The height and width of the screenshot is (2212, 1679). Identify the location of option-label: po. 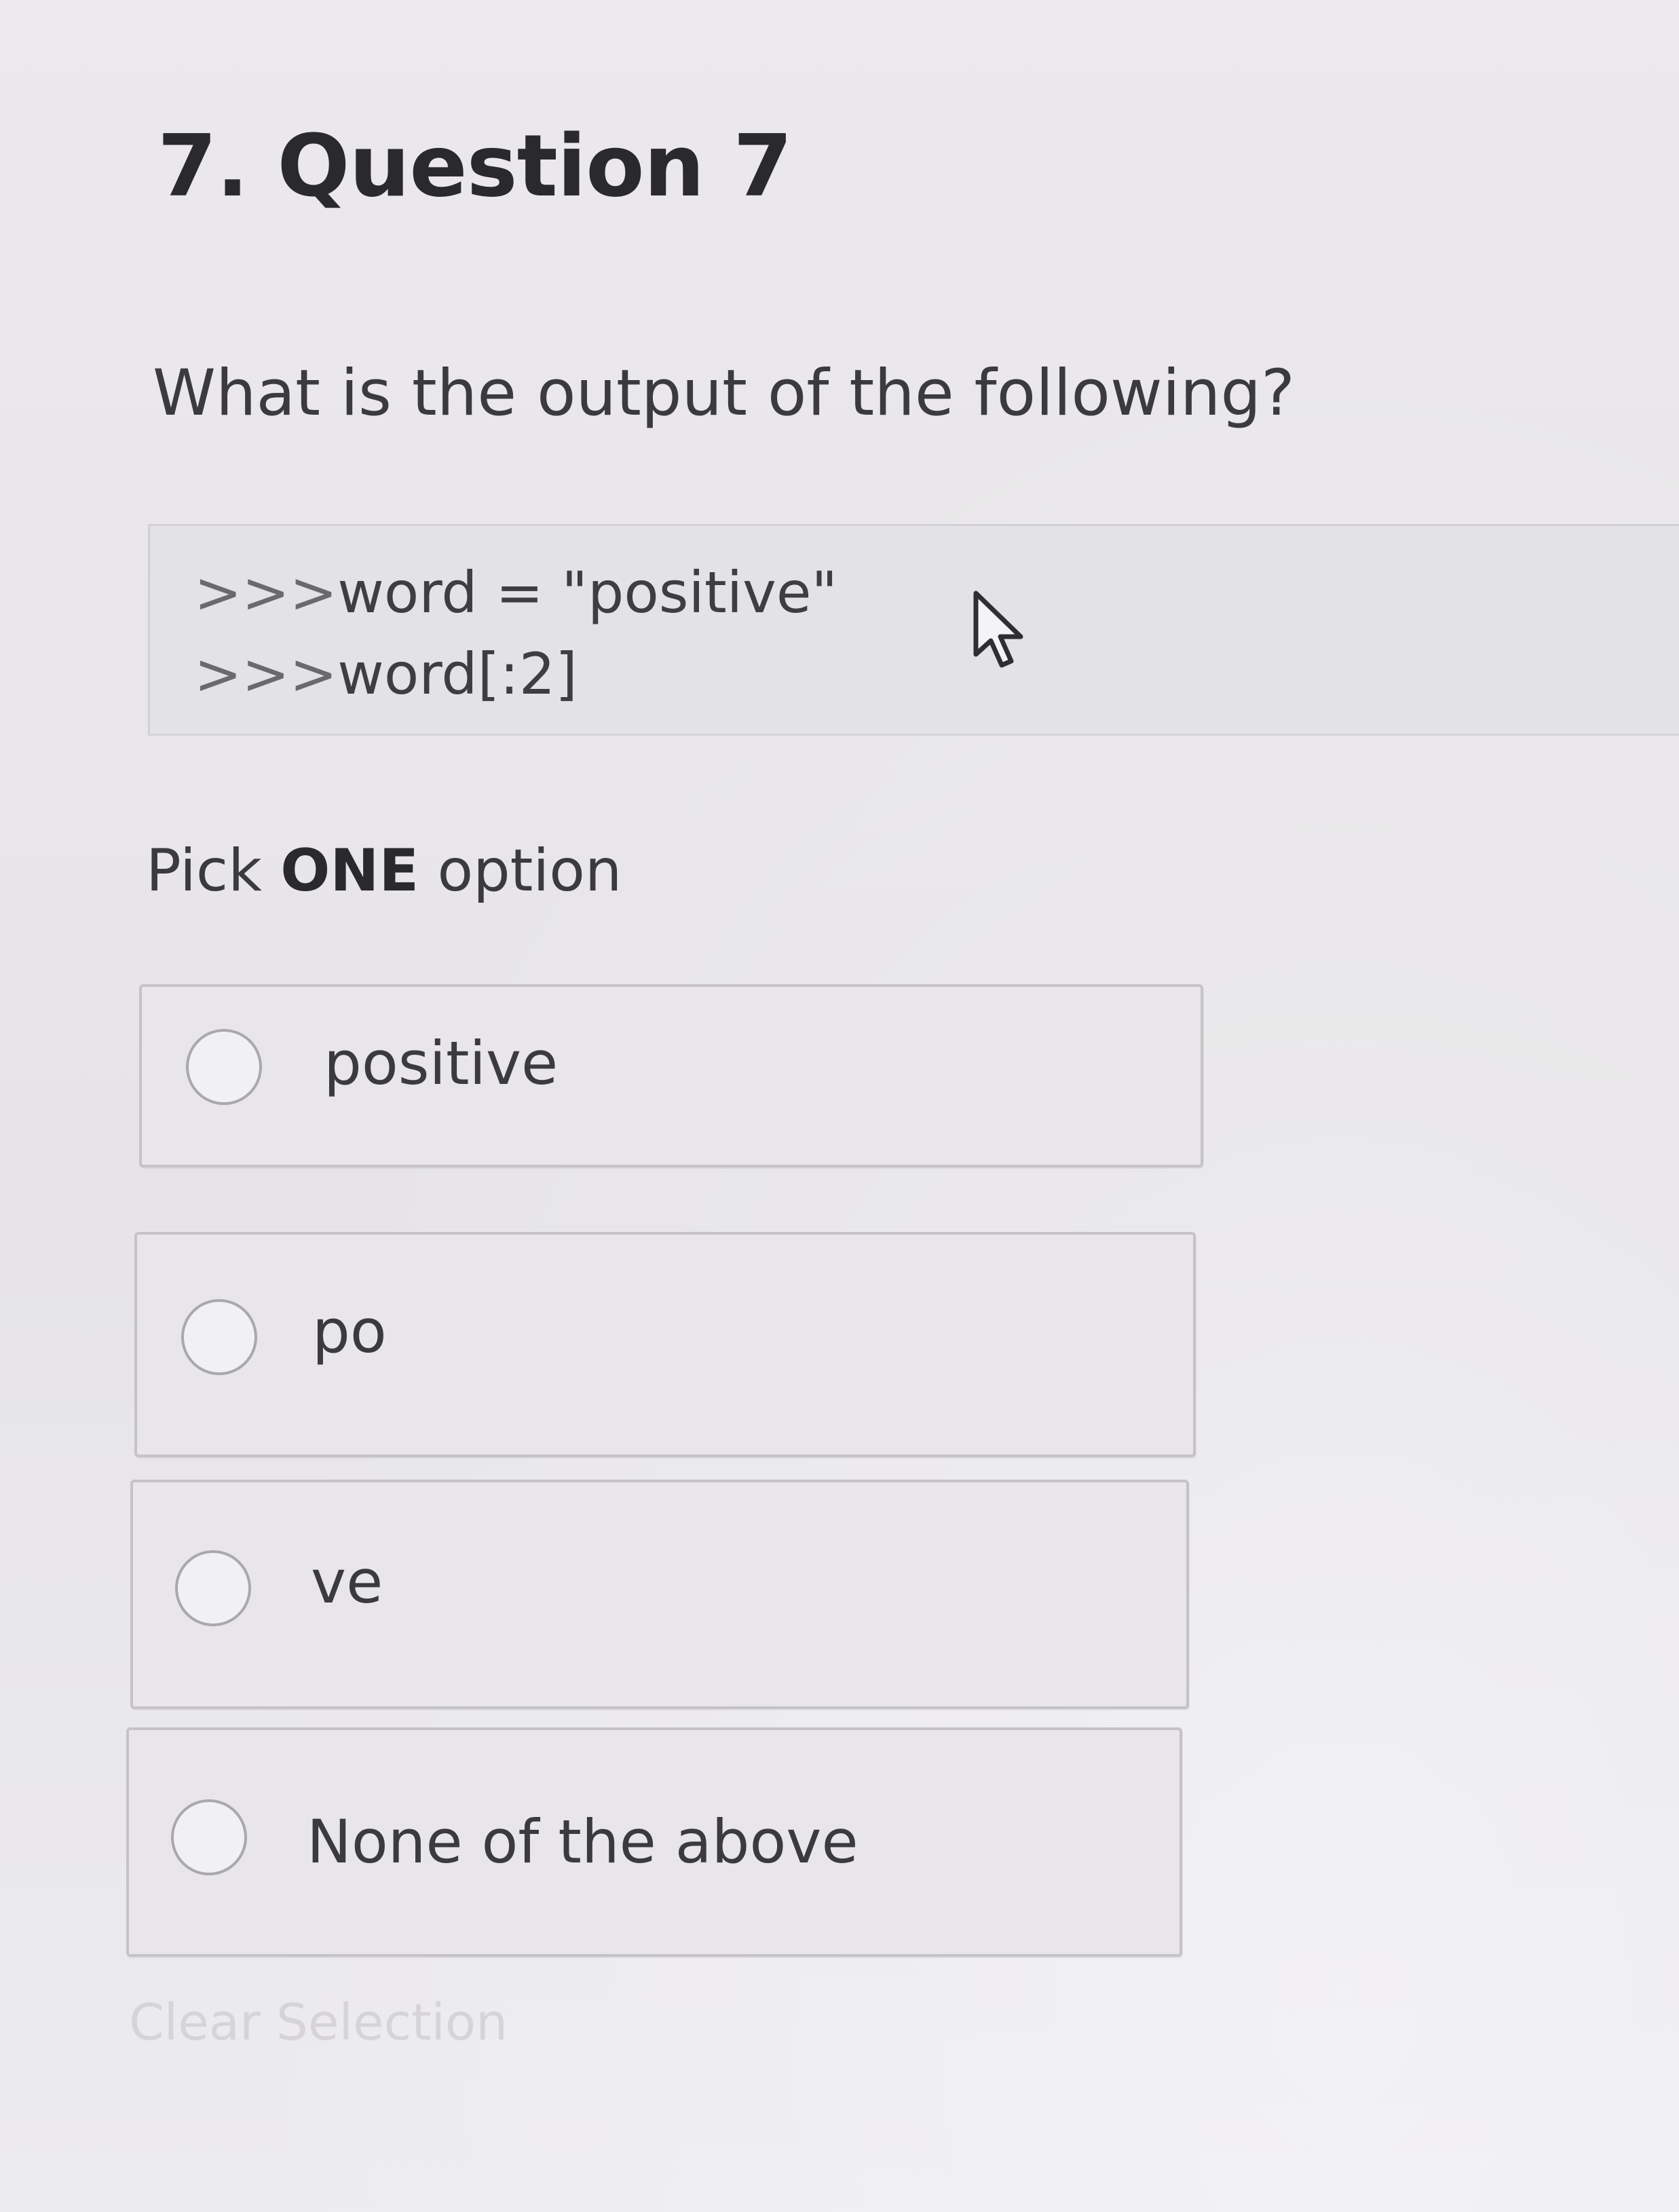
(349, 1331).